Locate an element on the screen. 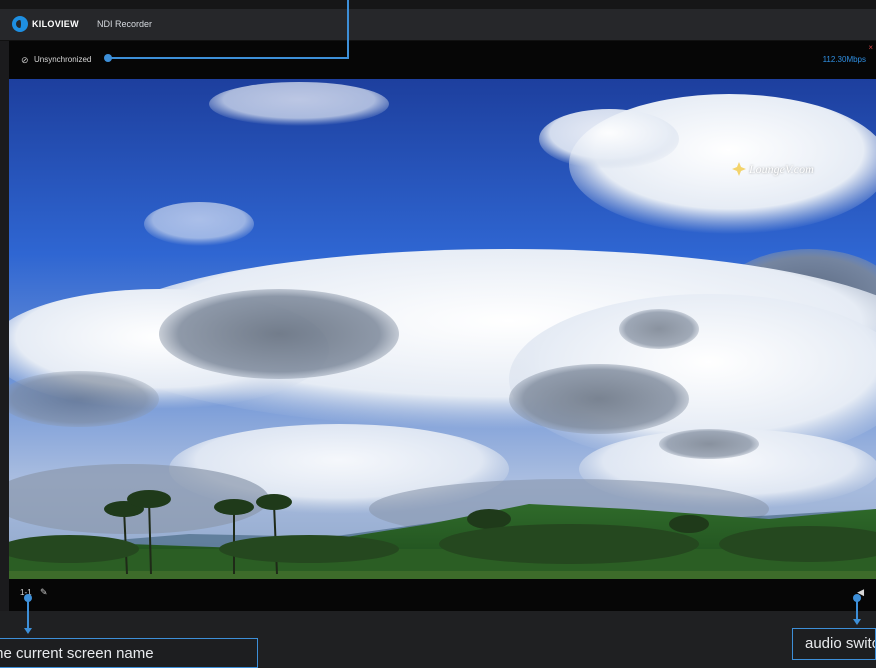 This screenshot has width=876, height=668. sync-status-icon: ⊘ is located at coordinates (25, 60).